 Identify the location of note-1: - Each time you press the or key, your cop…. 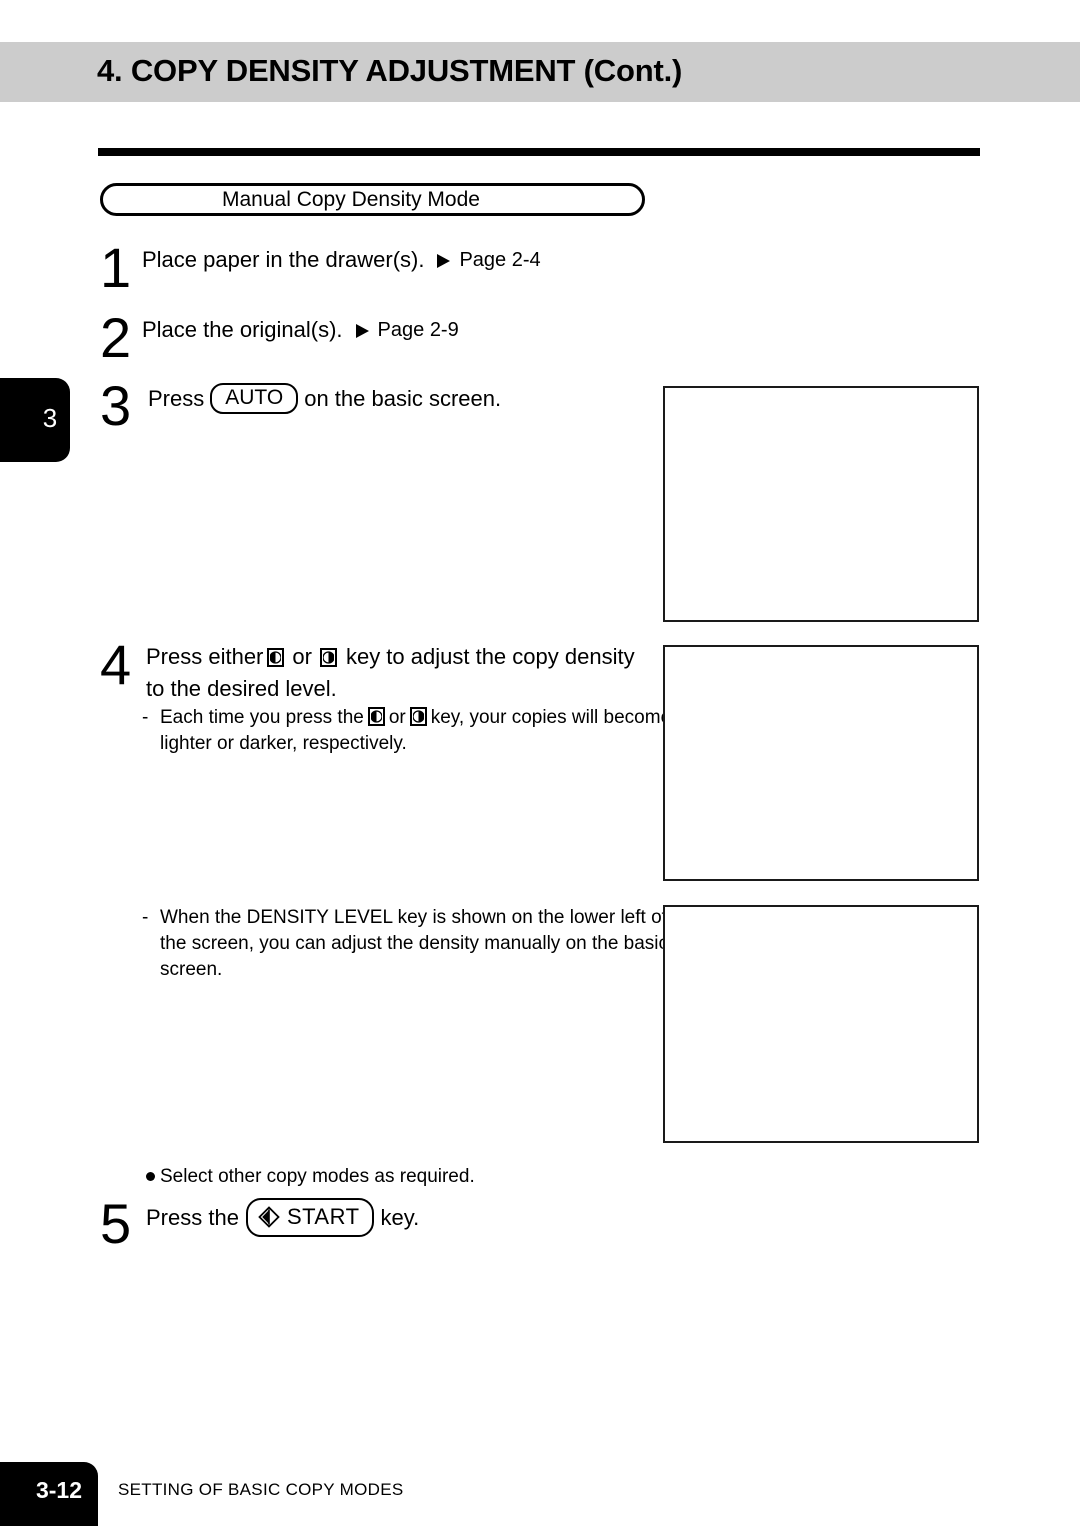
(407, 731).